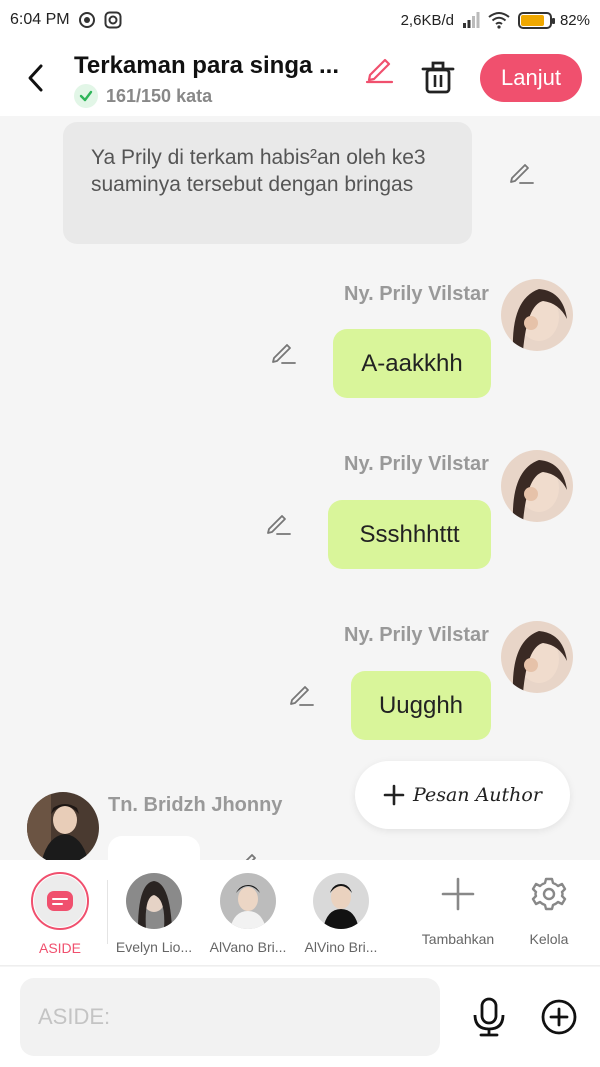 The height and width of the screenshot is (1067, 600). What do you see at coordinates (549, 894) in the screenshot?
I see `gear-icon` at bounding box center [549, 894].